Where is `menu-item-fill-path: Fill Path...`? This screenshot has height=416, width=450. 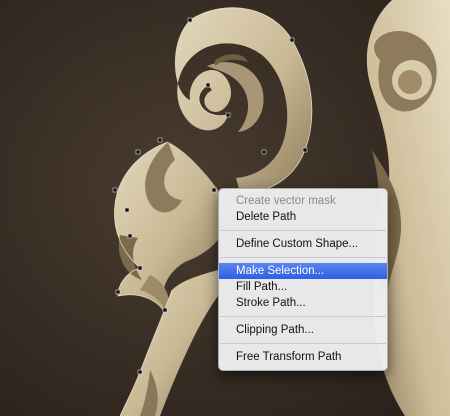
menu-item-fill-path: Fill Path... is located at coordinates (303, 287).